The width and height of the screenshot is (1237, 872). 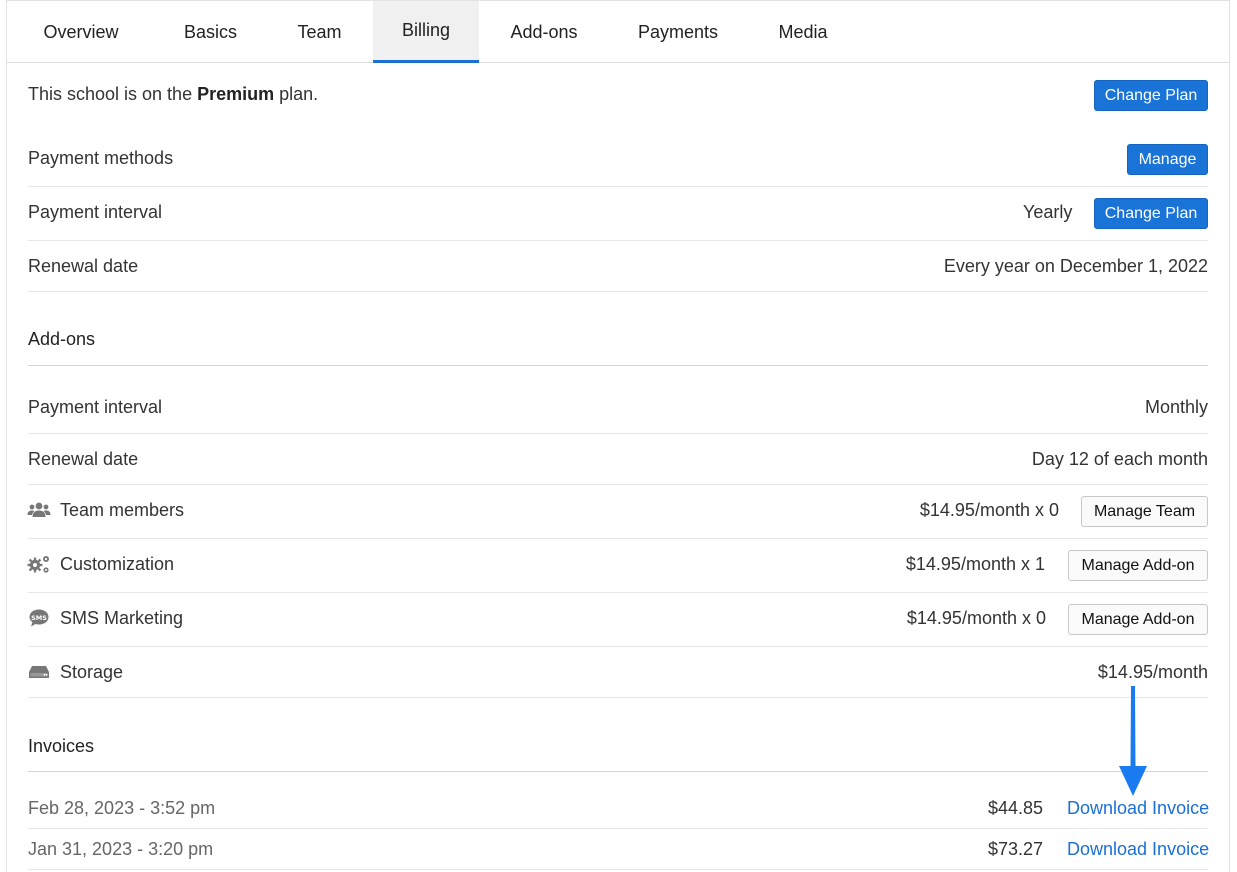 What do you see at coordinates (83, 266) in the screenshot?
I see `renewal-date-label: Renewal date` at bounding box center [83, 266].